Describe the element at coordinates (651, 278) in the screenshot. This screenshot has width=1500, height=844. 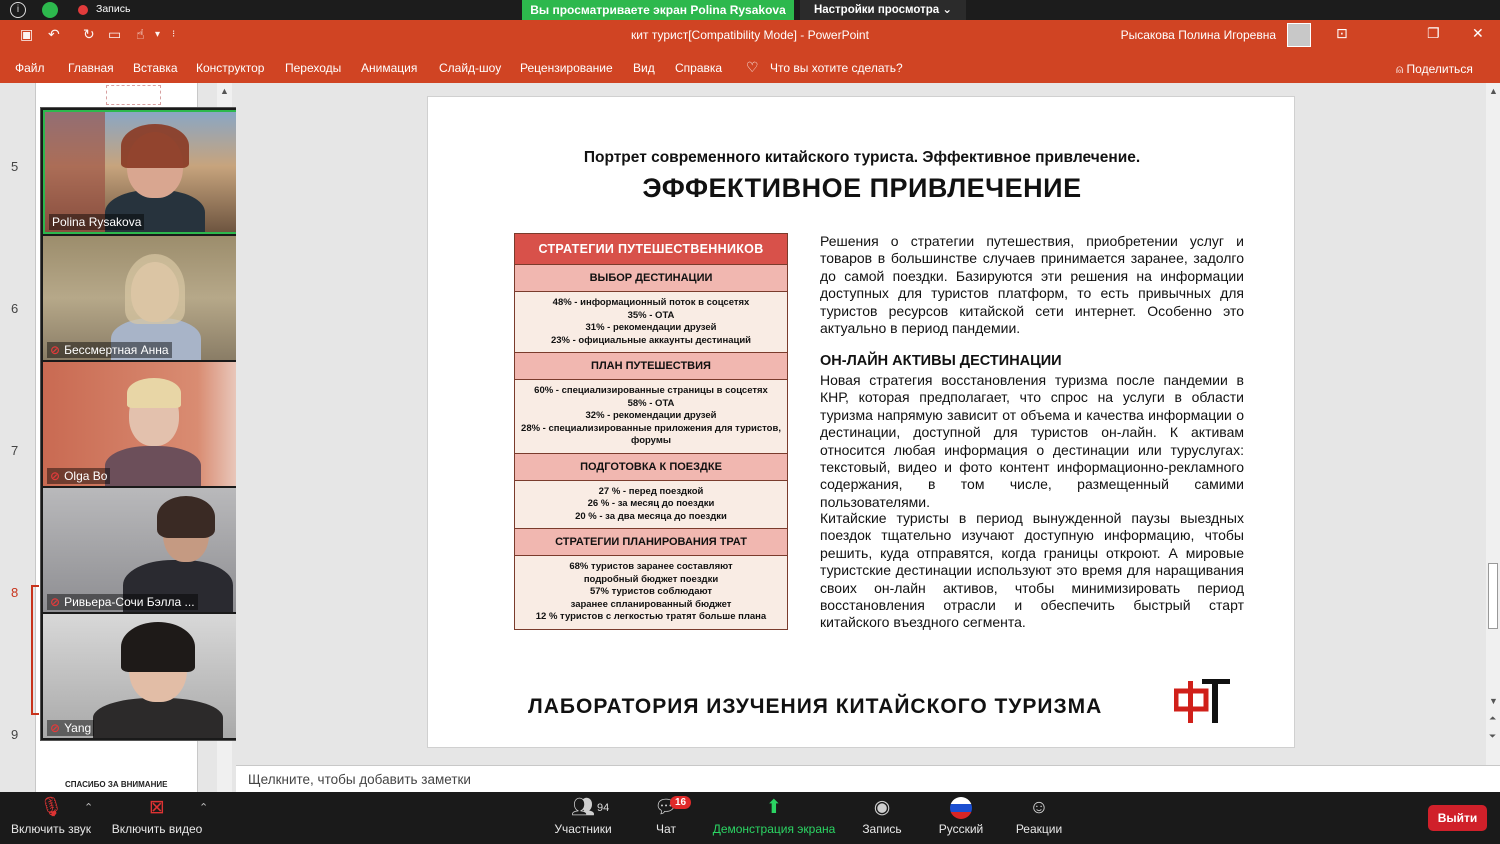
I see `table-section-heading: ВЫБОР ДЕСТИНАЦИИ` at that location.